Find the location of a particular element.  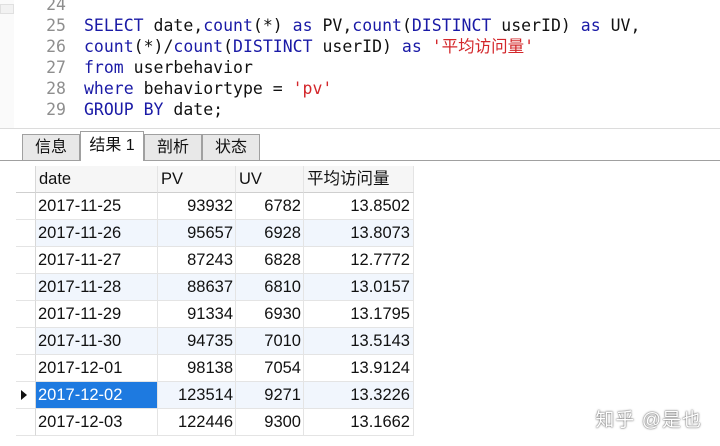

line-number: 24 is located at coordinates (56, 7).